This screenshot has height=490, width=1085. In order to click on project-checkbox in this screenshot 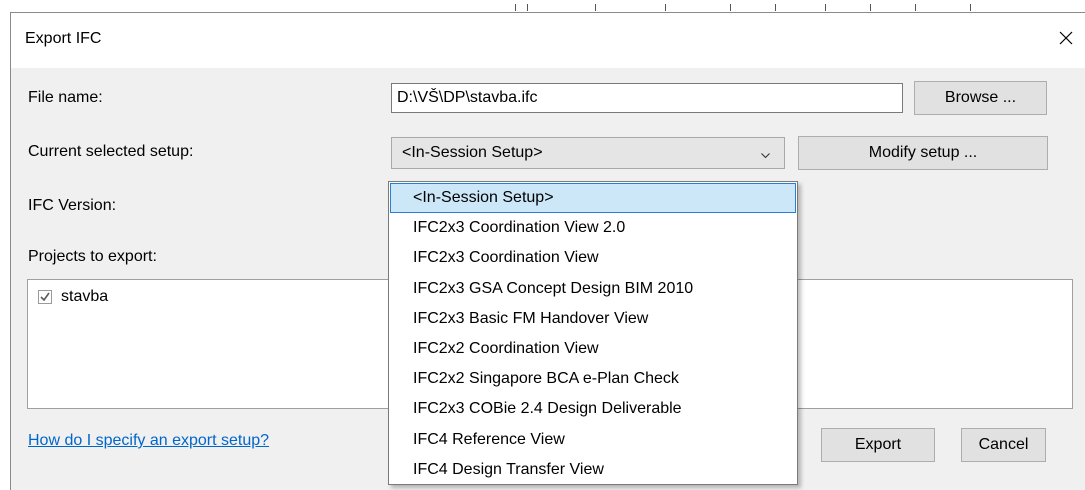, I will do `click(45, 297)`.